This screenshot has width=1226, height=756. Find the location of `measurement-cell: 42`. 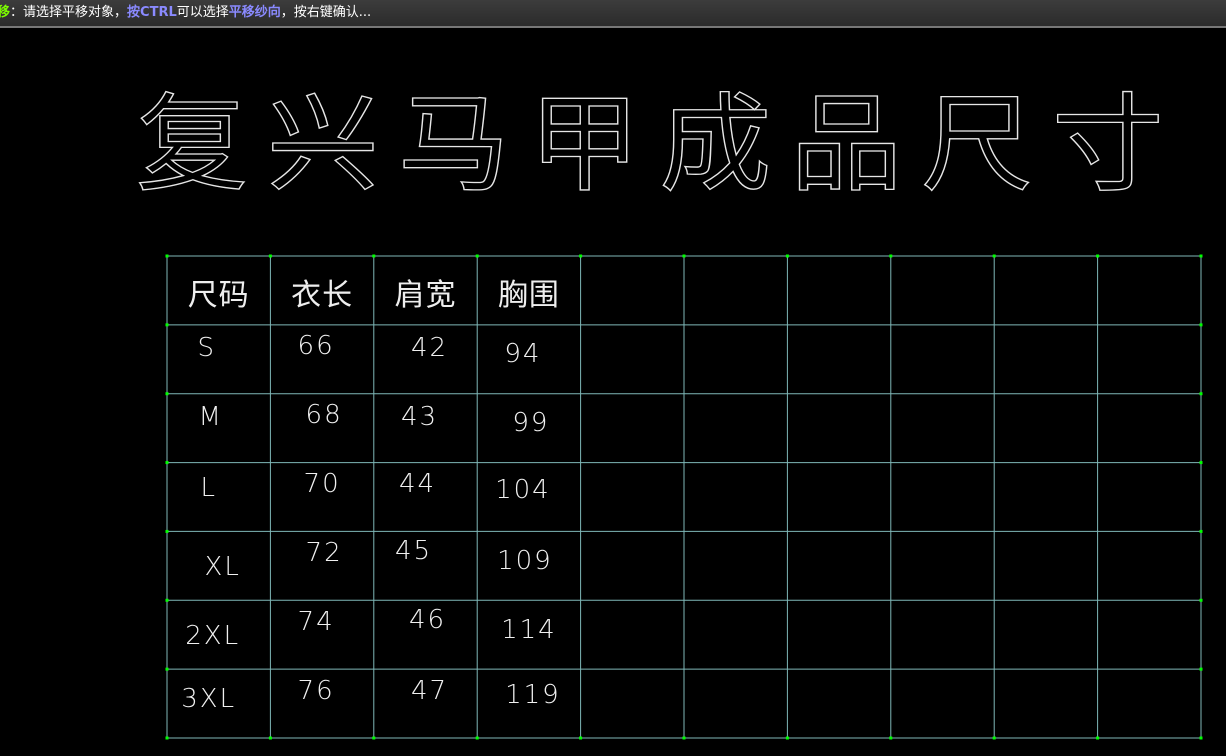

measurement-cell: 42 is located at coordinates (429, 348).